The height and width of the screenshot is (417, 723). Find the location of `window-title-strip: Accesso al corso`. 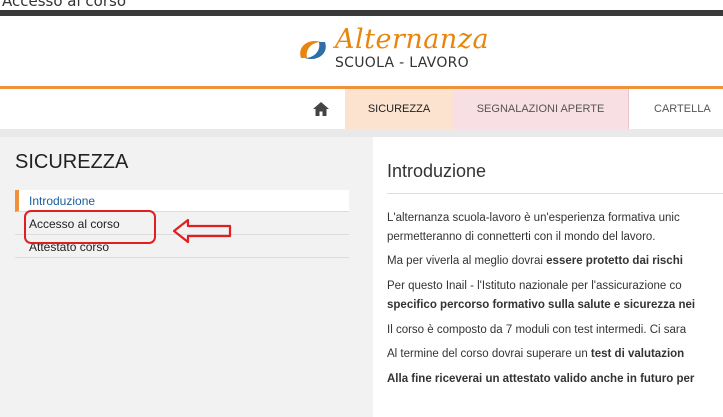

window-title-strip: Accesso al corso is located at coordinates (361, 5).